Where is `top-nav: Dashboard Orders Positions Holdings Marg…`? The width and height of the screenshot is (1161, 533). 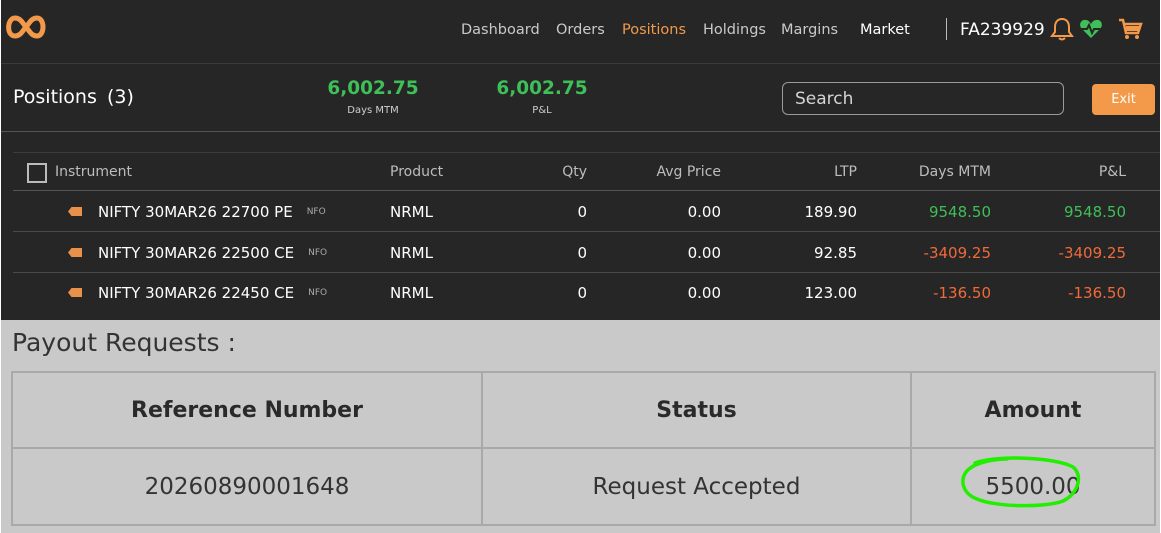 top-nav: Dashboard Orders Positions Holdings Marg… is located at coordinates (580, 32).